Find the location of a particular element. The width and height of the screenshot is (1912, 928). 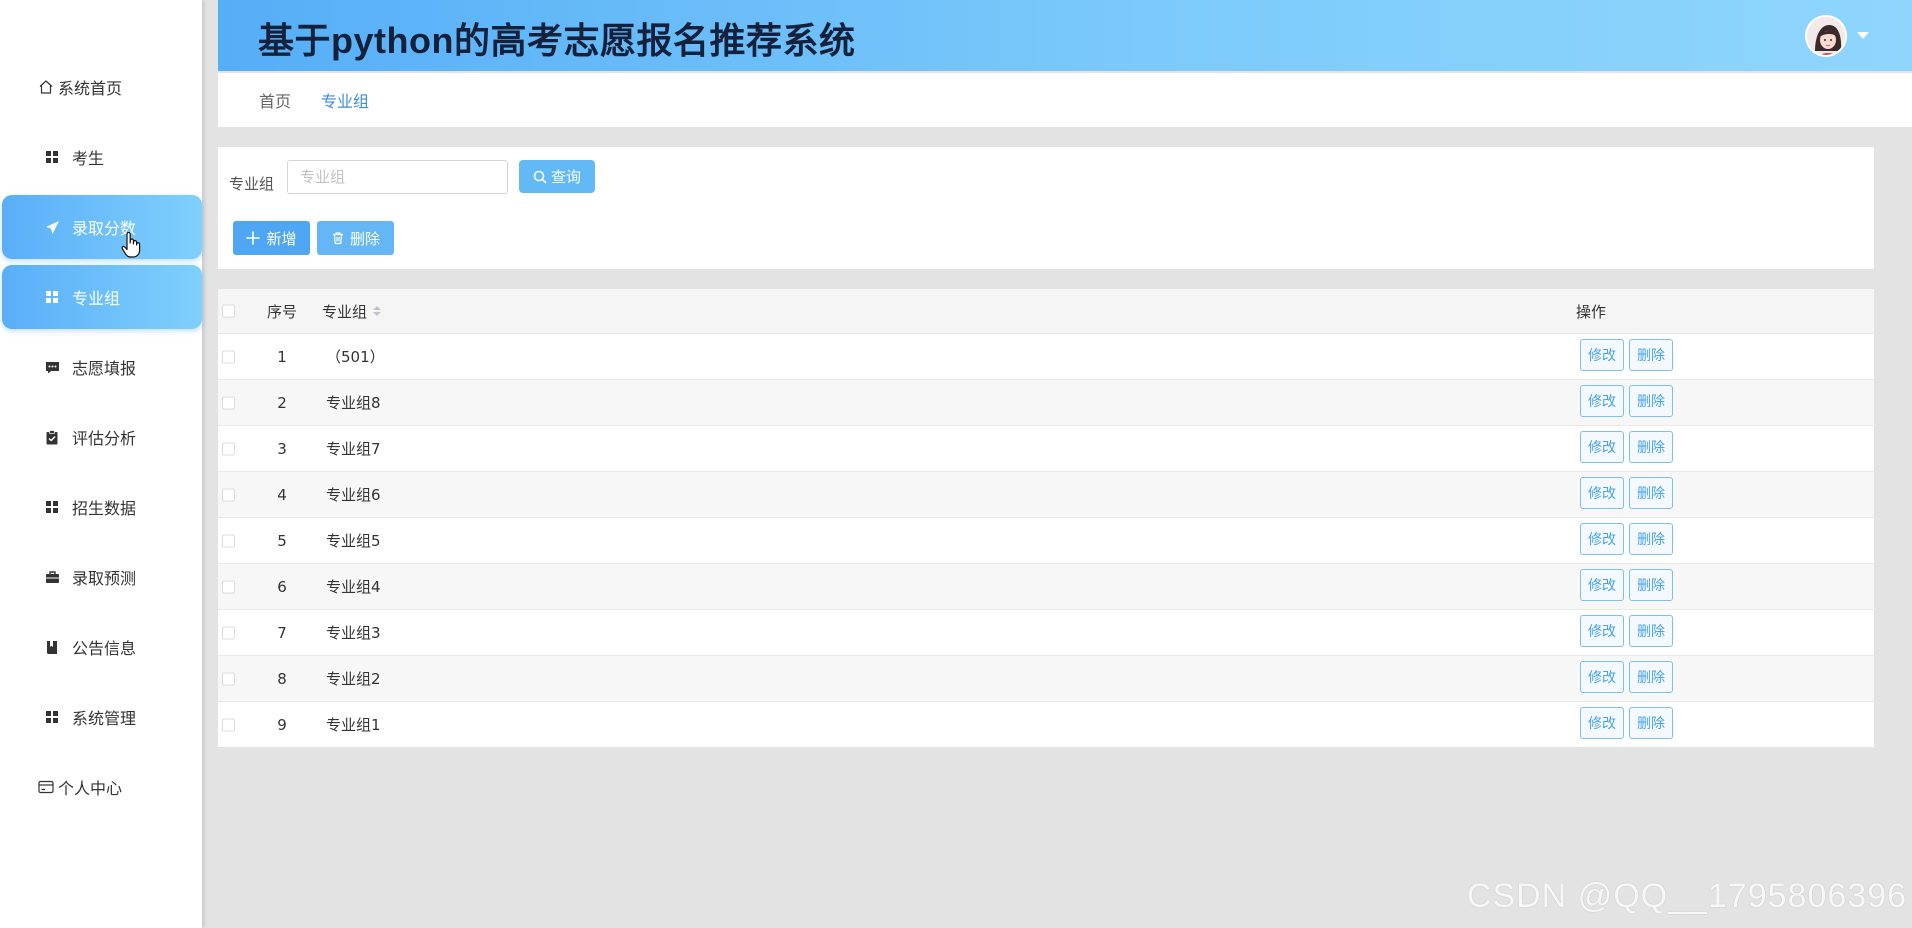

query-button-label: 查询 is located at coordinates (565, 177).